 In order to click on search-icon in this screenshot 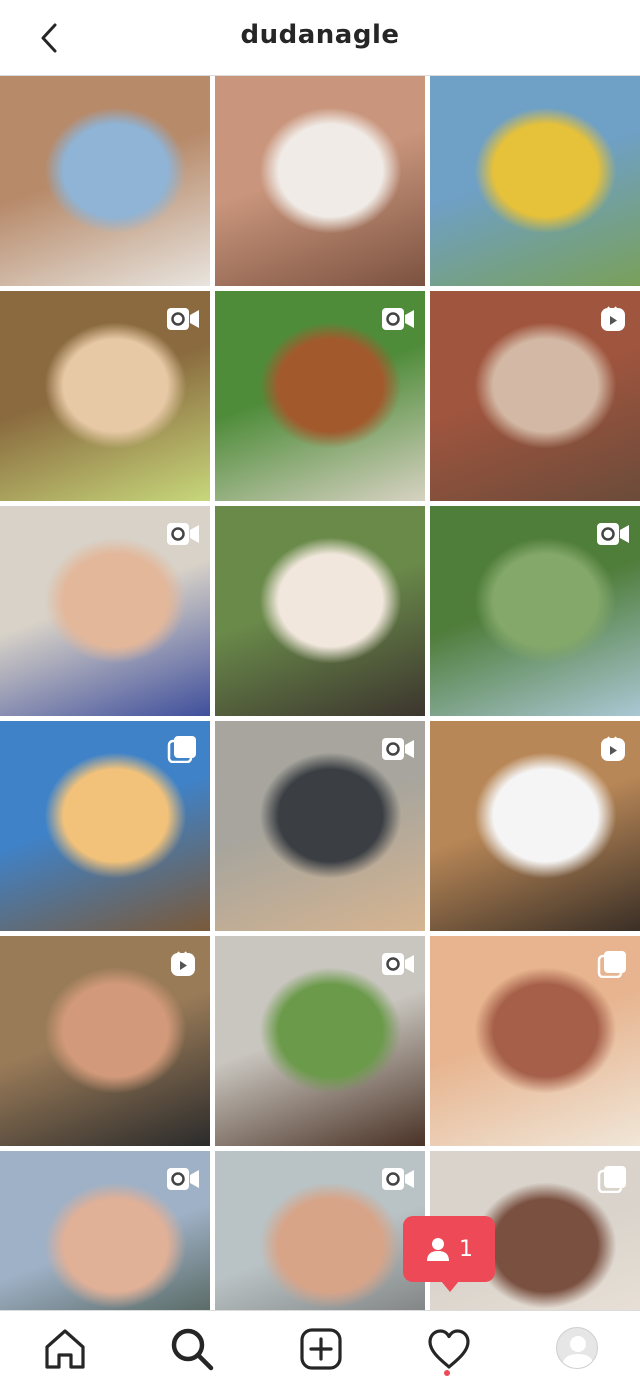, I will do `click(192, 1349)`.